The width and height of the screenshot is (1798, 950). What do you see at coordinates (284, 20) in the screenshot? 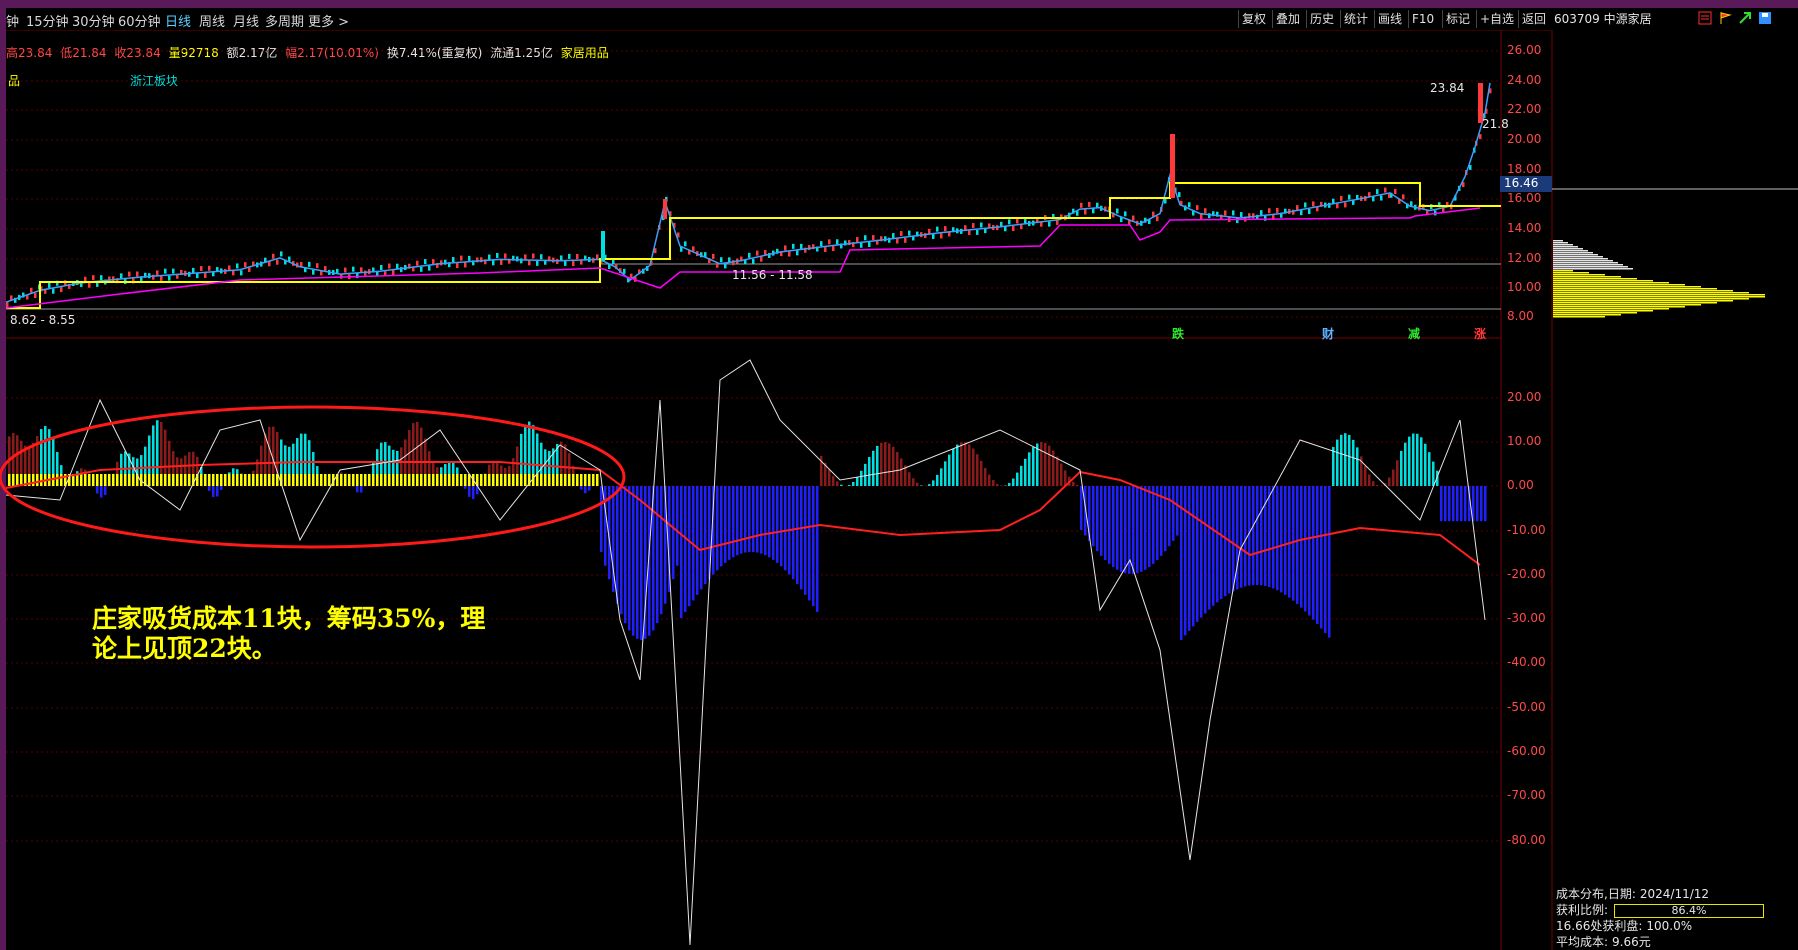
I see `period-multi: 多周期` at bounding box center [284, 20].